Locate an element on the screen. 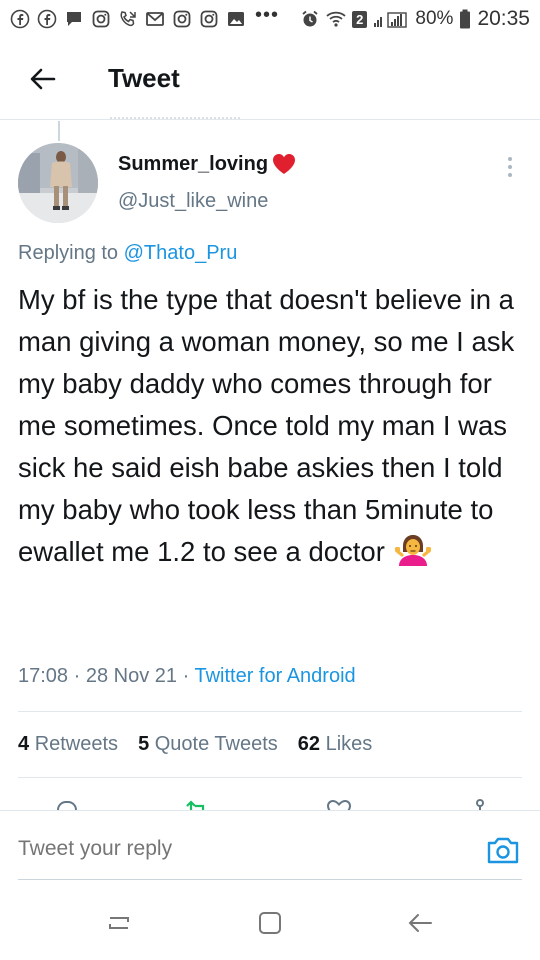 The image size is (540, 960). more-options-button is located at coordinates (510, 167).